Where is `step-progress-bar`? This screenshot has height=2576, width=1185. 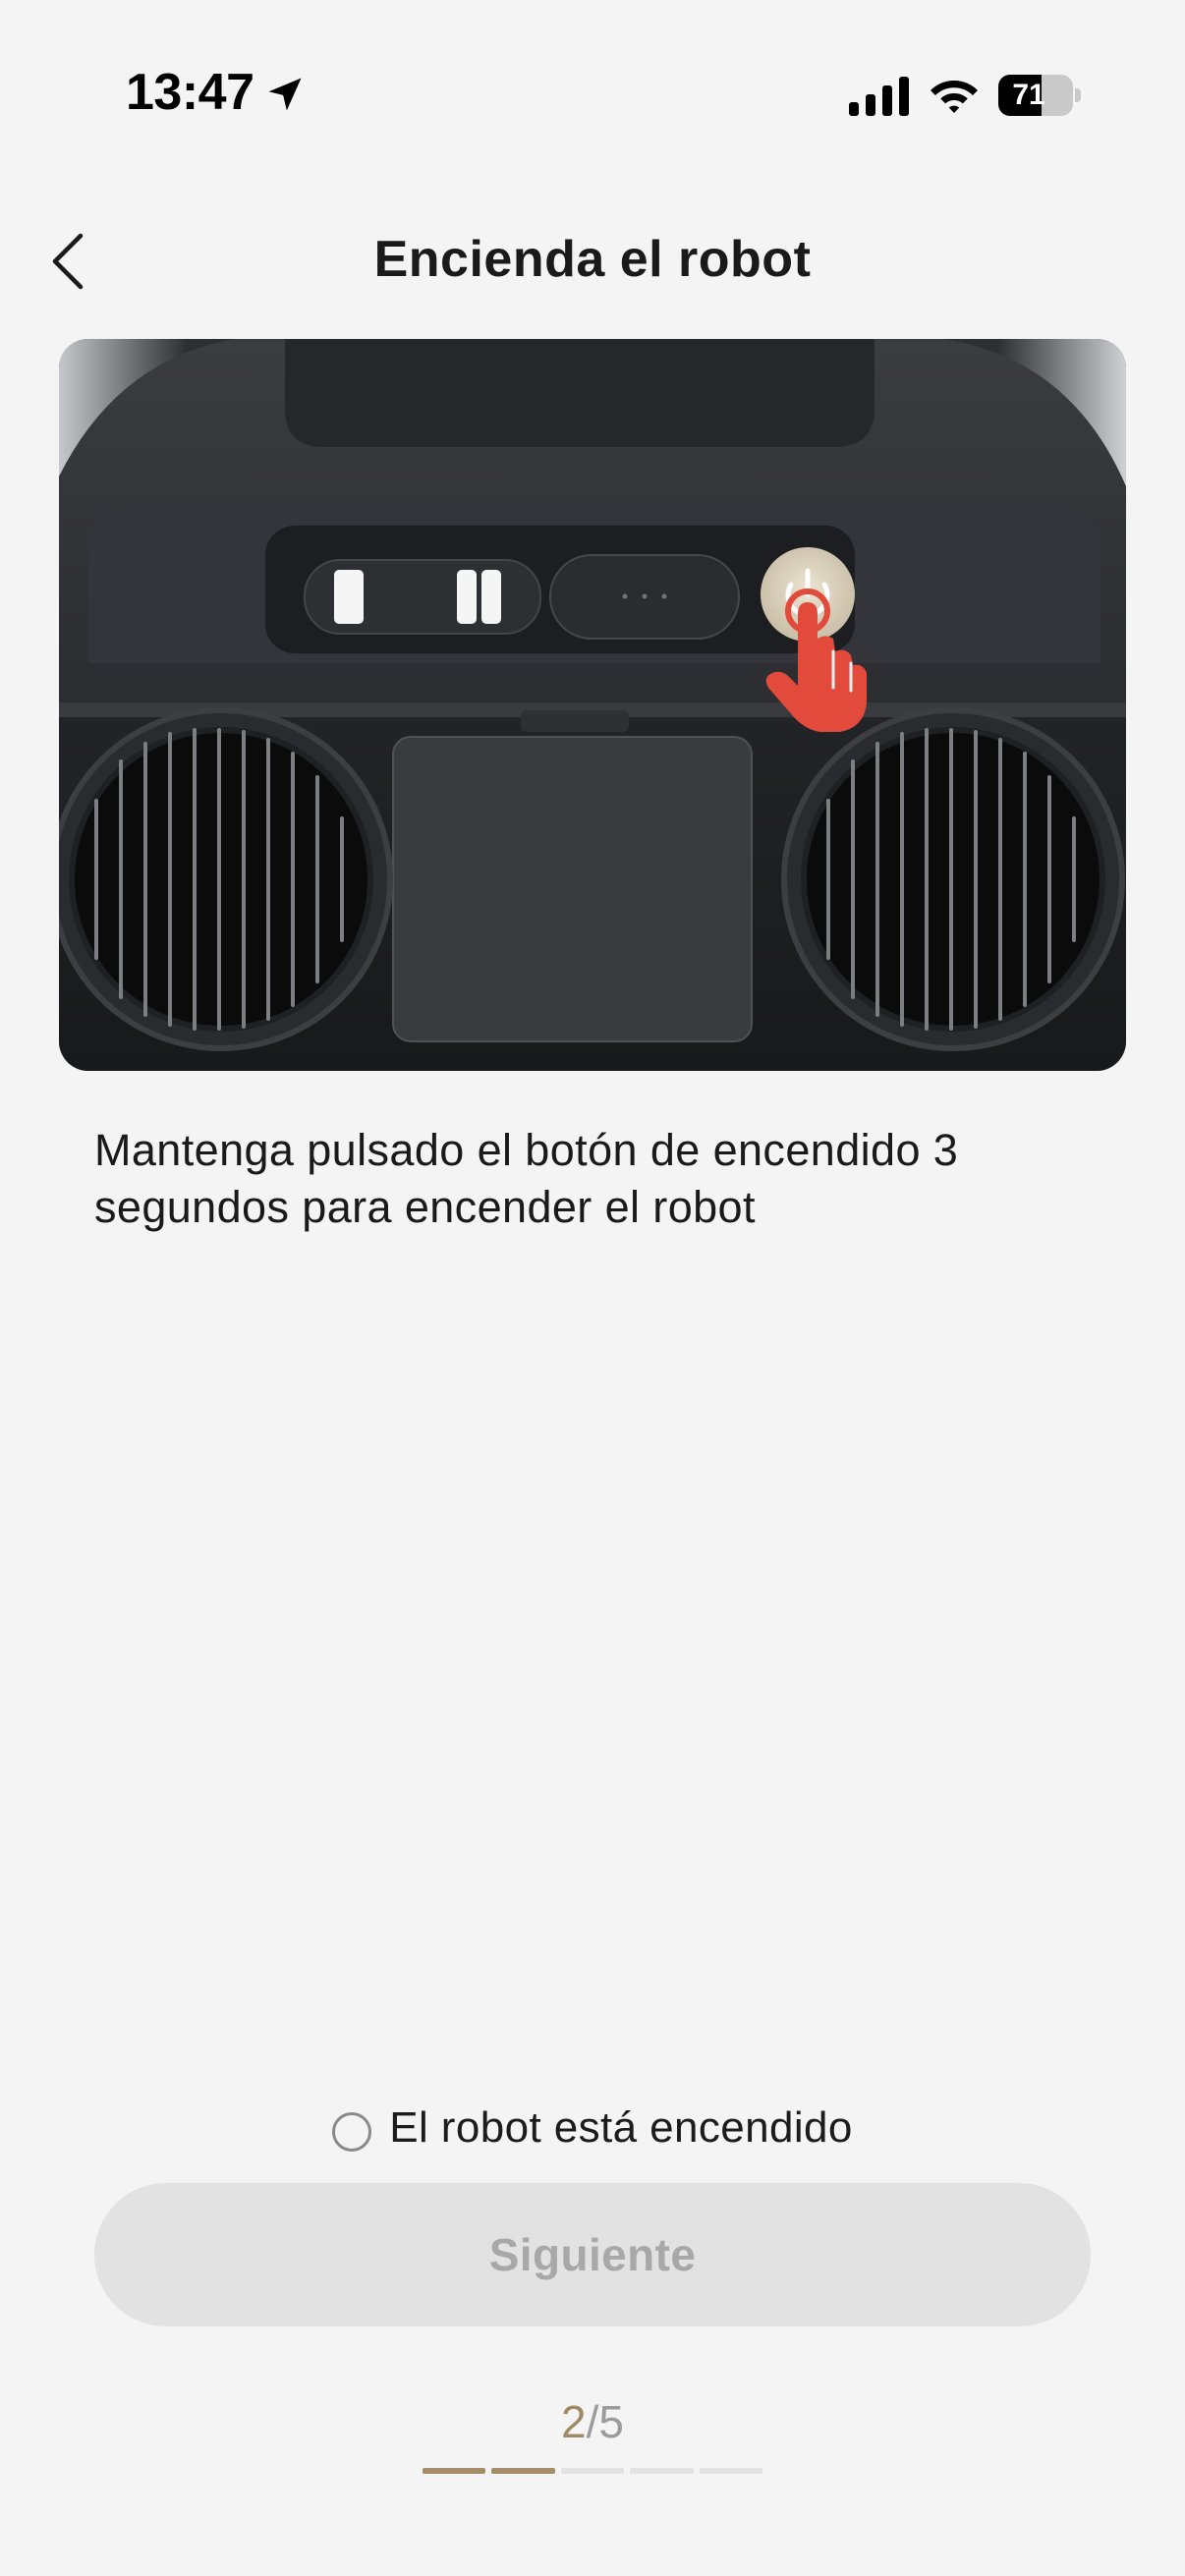
step-progress-bar is located at coordinates (593, 2471).